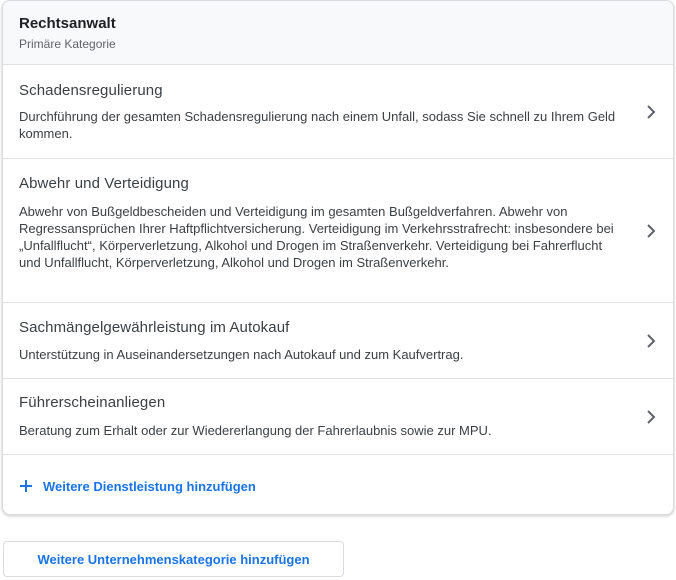  What do you see at coordinates (67, 23) in the screenshot?
I see `category-title: Rechtsanwalt` at bounding box center [67, 23].